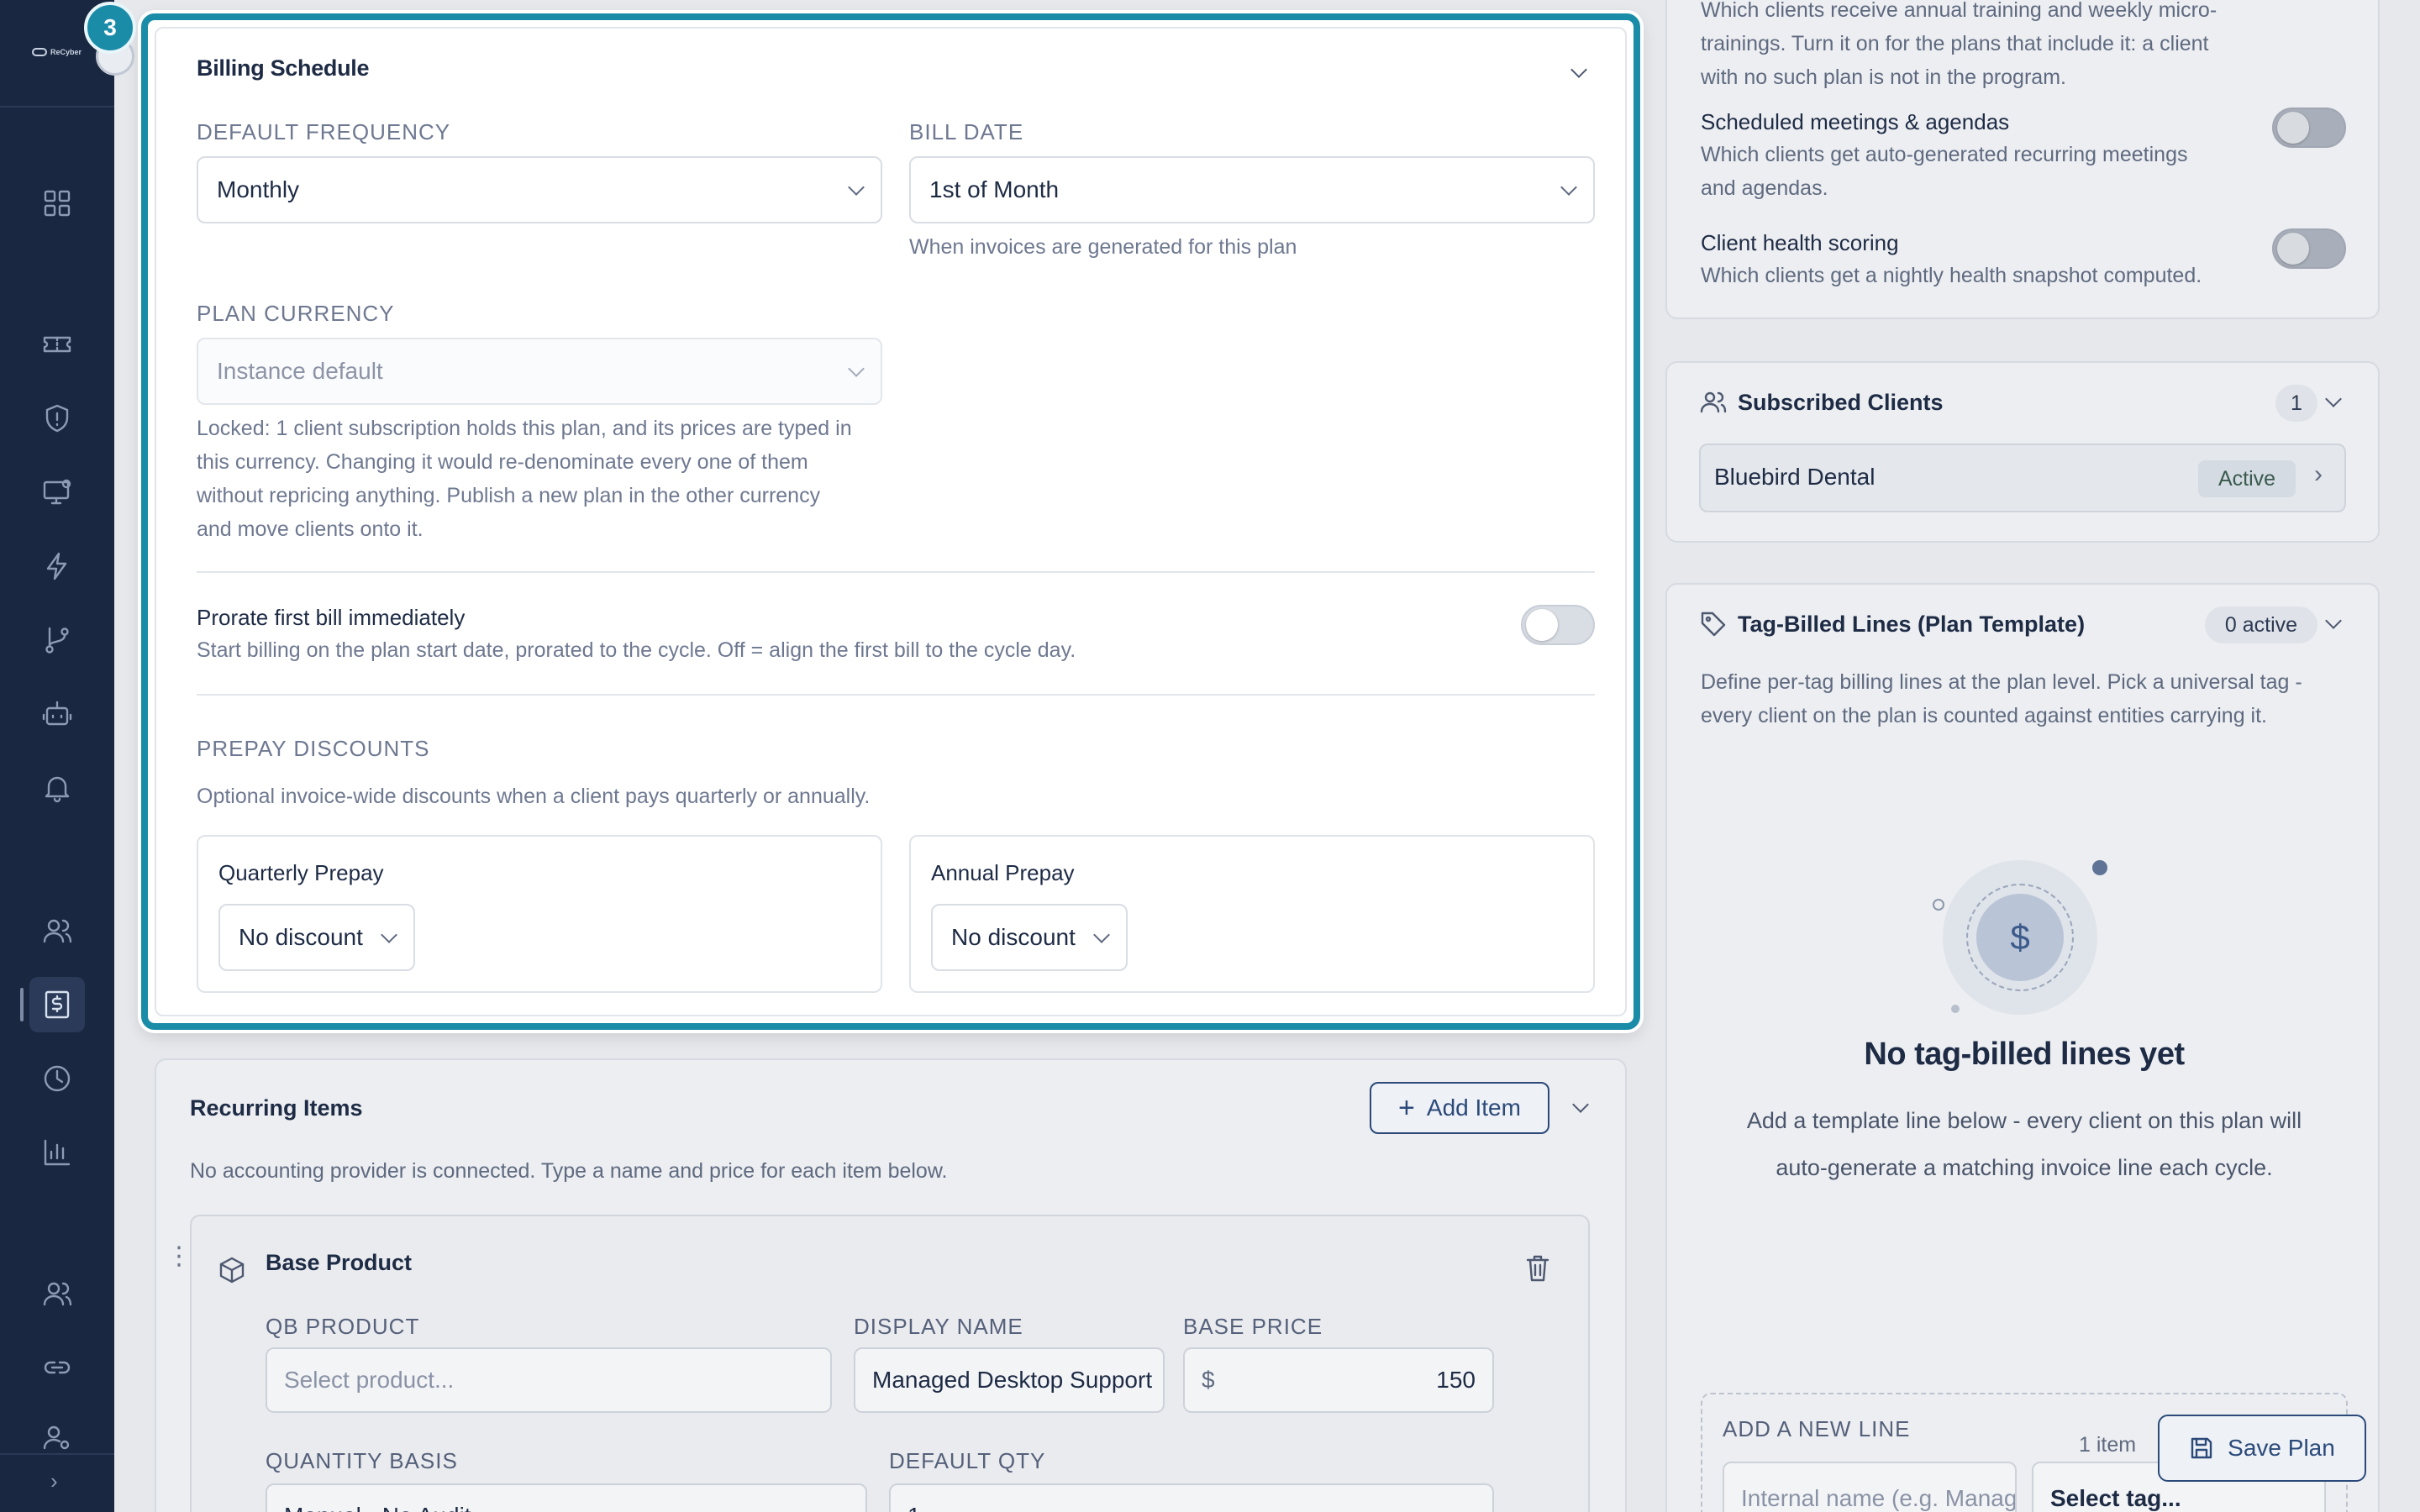  I want to click on quantity-basis-value: Manual - No Audit, so click(377, 1507).